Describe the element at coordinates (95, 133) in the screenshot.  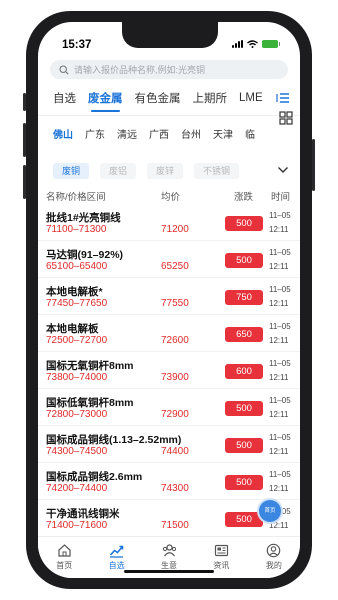
I see `city-guangdong: 广东` at that location.